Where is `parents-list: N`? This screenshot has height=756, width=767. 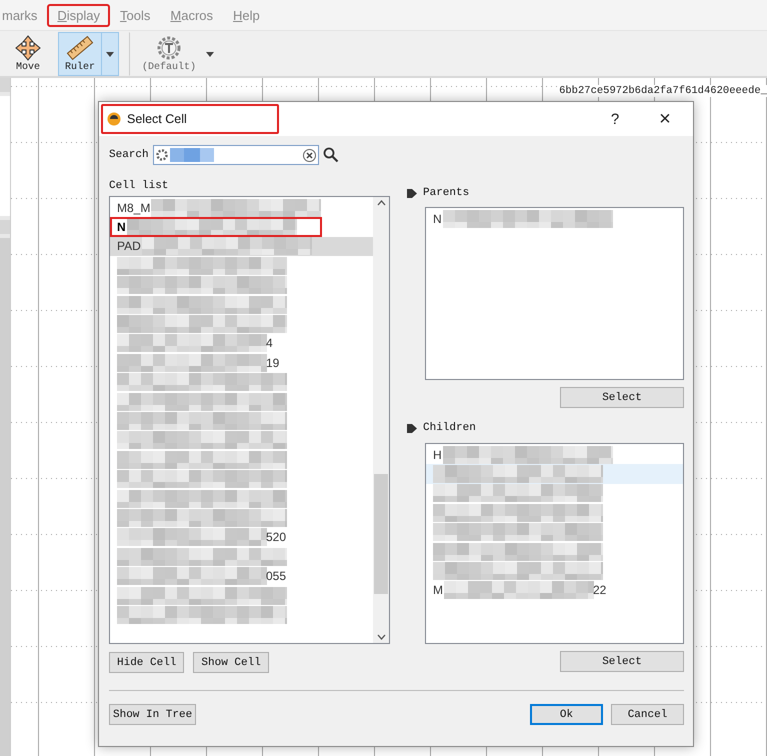
parents-list: N is located at coordinates (554, 293).